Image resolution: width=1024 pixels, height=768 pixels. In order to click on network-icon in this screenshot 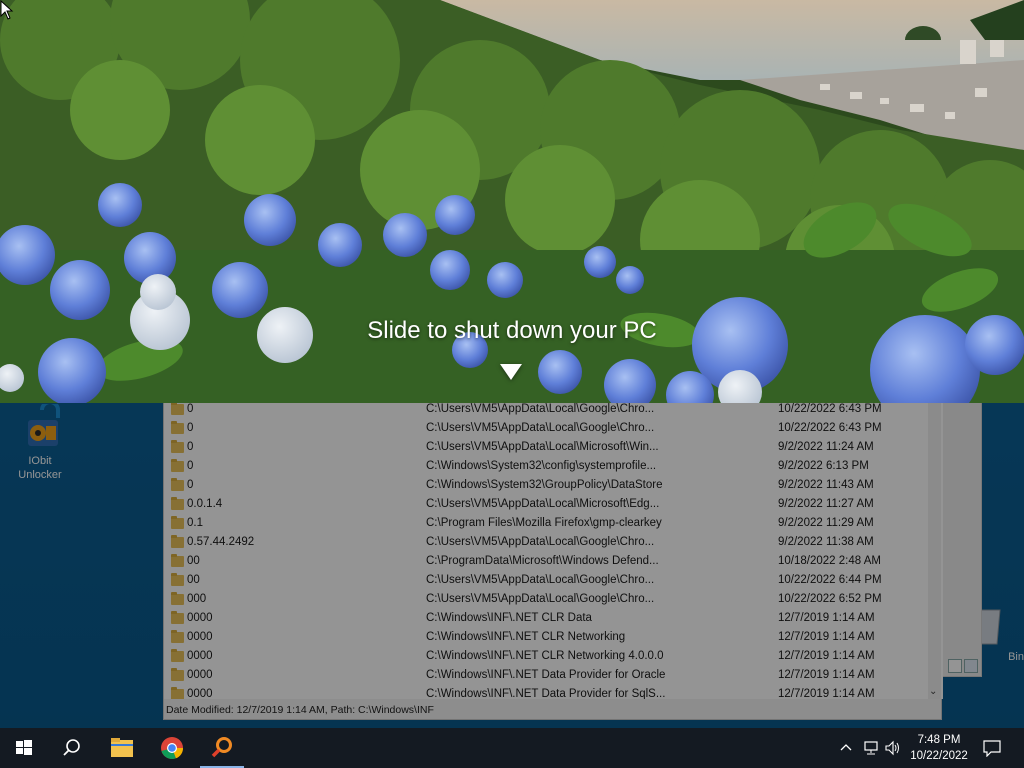, I will do `click(871, 748)`.